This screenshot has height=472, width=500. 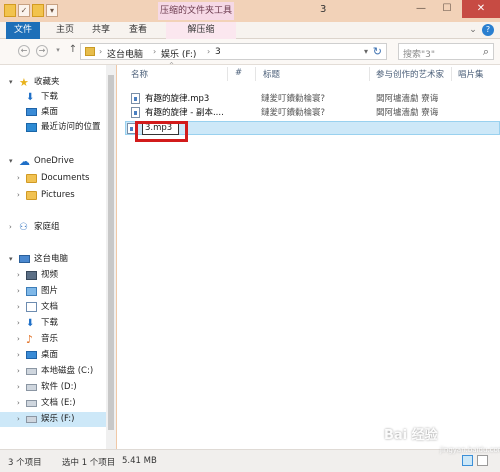 I want to click on nav-favorites: ▾ ★ 收藏夹, so click(x=58, y=82).